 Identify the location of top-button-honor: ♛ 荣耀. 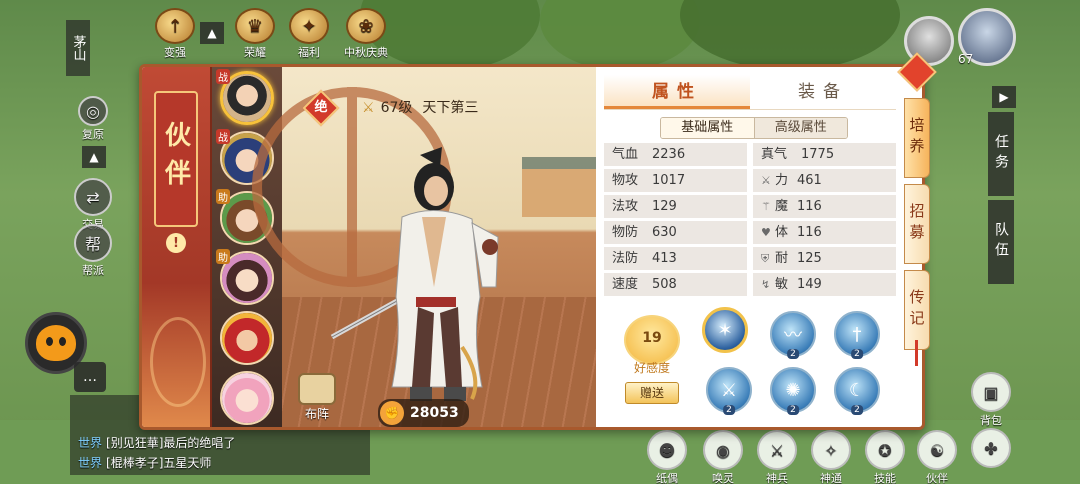
(255, 34).